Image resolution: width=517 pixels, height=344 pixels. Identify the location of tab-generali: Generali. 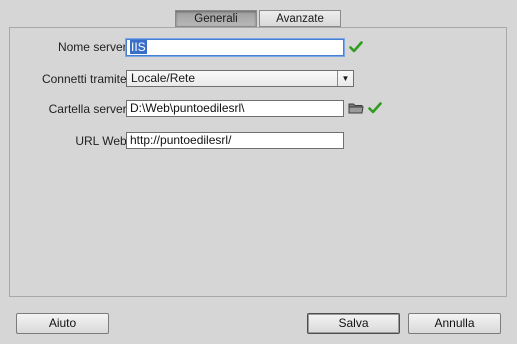
(216, 18).